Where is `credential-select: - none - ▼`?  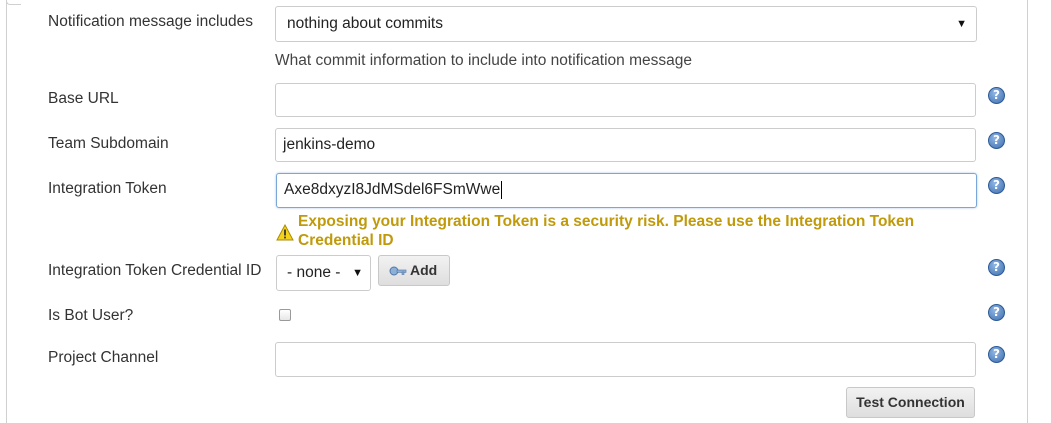
credential-select: - none - ▼ is located at coordinates (323, 273).